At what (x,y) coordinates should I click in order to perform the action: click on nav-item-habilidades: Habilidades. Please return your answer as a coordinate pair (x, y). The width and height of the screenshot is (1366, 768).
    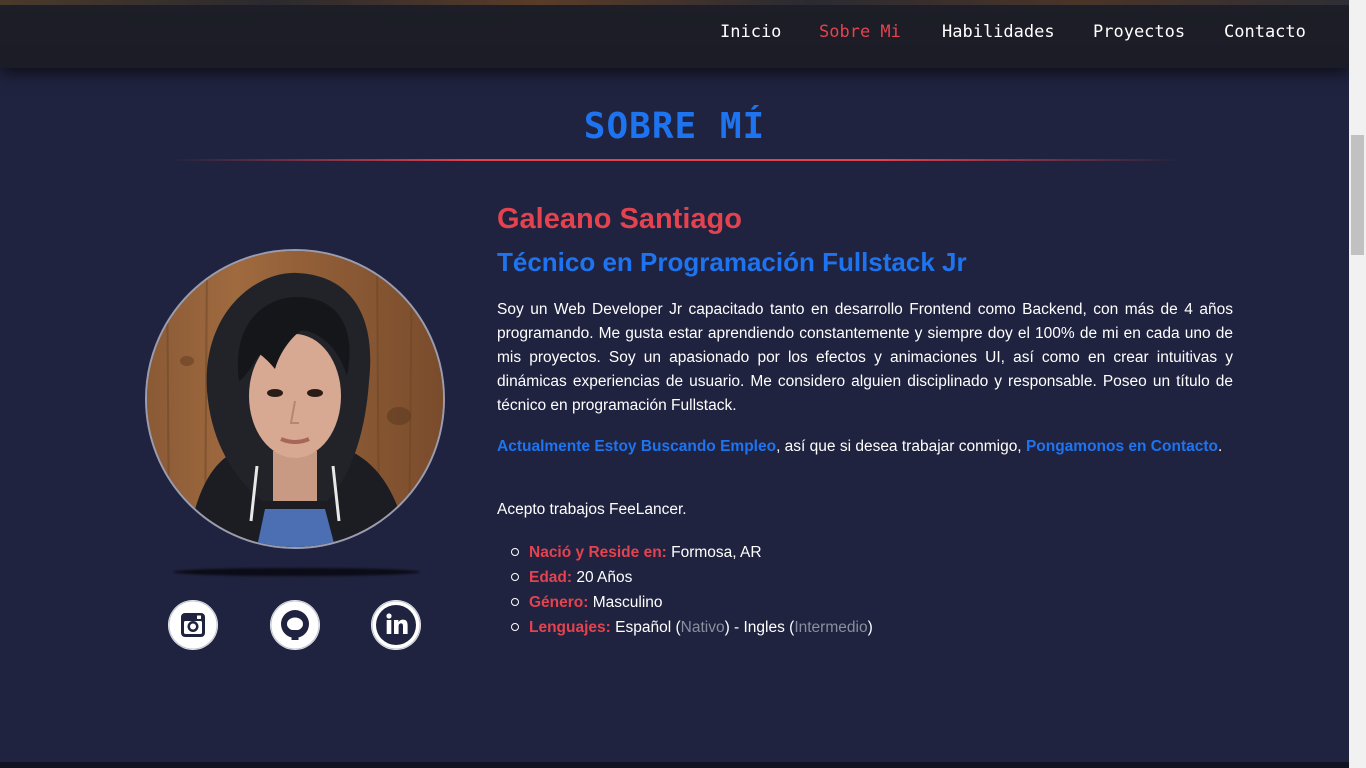
    Looking at the image, I should click on (998, 32).